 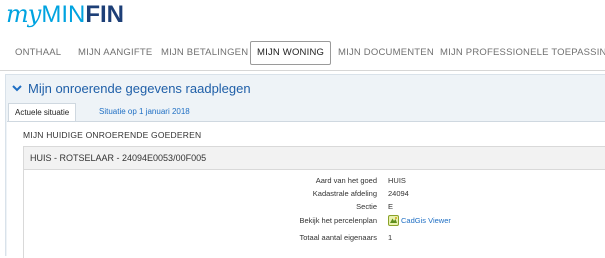 I want to click on field-value: E, so click(x=391, y=206).